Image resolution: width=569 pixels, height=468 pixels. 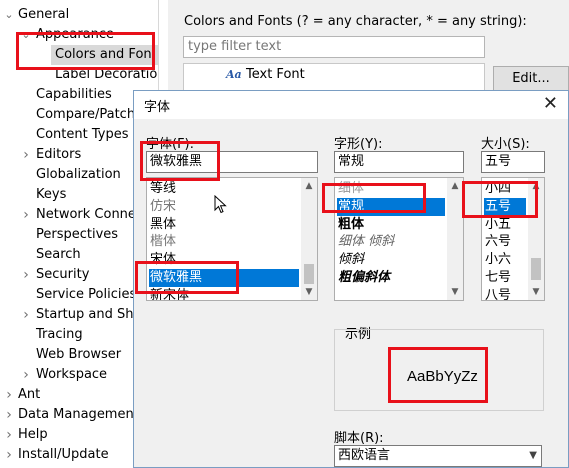 What do you see at coordinates (29, 394) in the screenshot?
I see `tree-item-label: Ant` at bounding box center [29, 394].